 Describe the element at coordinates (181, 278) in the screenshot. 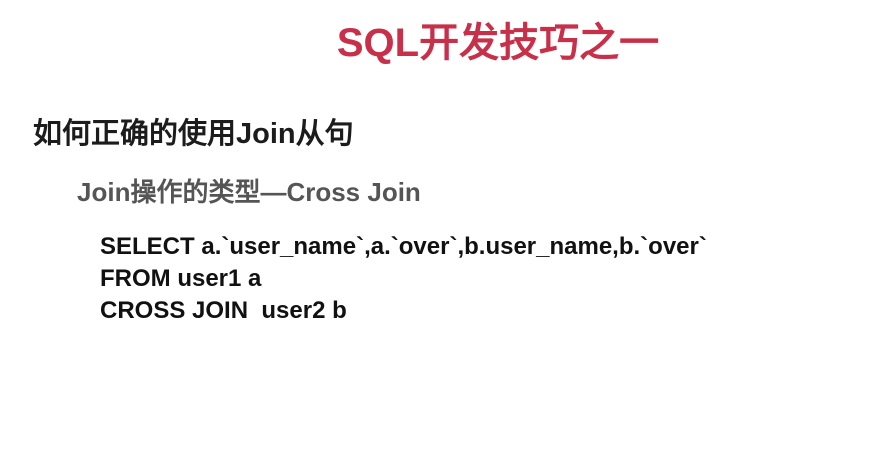

I see `sql-code-line: FROM user1 a` at that location.